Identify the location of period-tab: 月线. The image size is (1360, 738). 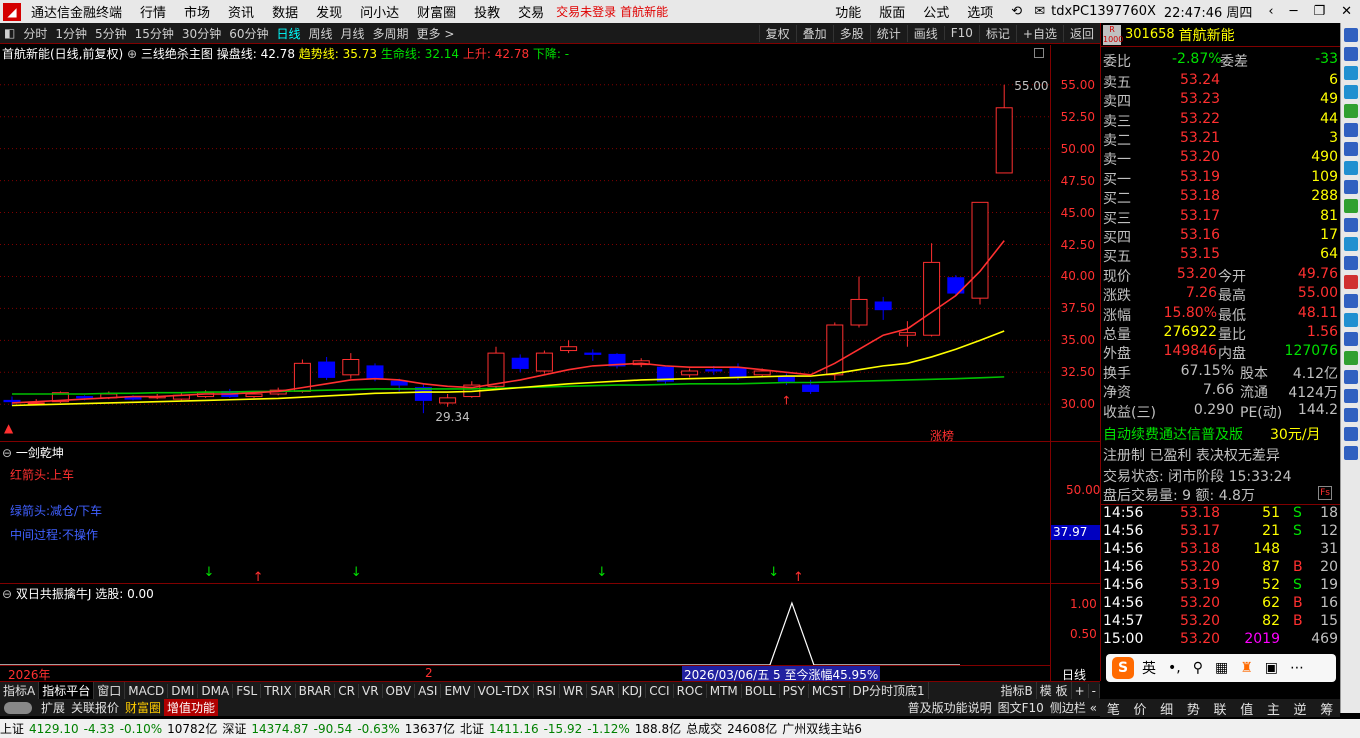
(353, 33).